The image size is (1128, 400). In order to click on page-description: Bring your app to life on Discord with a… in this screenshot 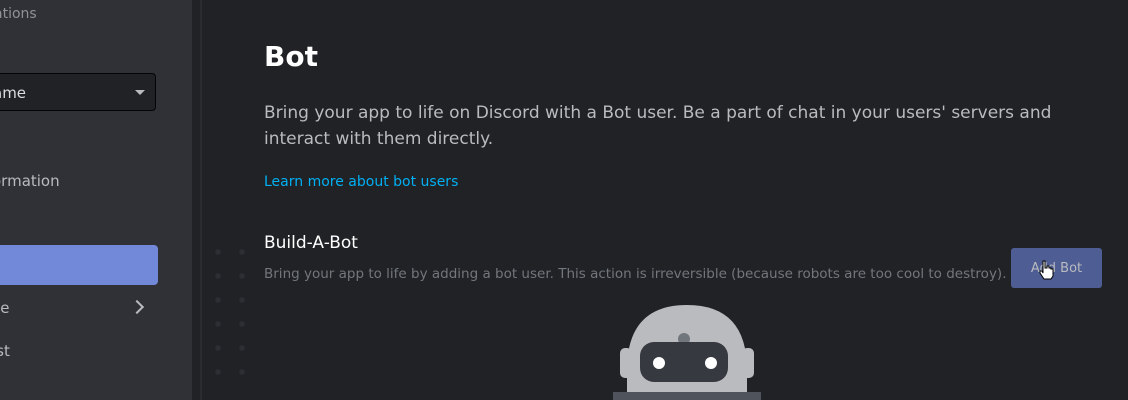, I will do `click(658, 126)`.